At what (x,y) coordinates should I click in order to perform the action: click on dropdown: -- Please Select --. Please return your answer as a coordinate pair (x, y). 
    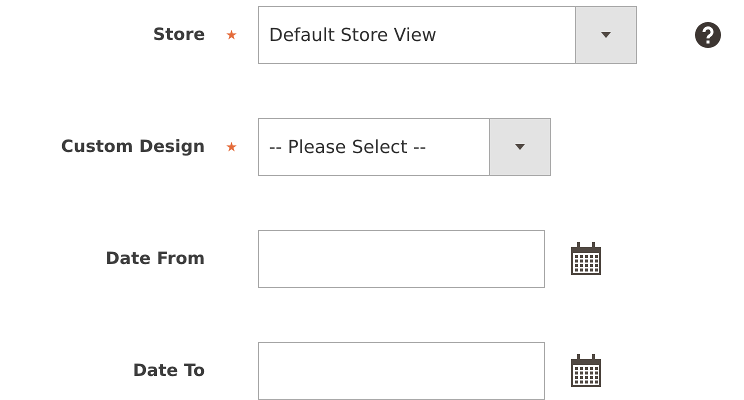
    Looking at the image, I should click on (404, 147).